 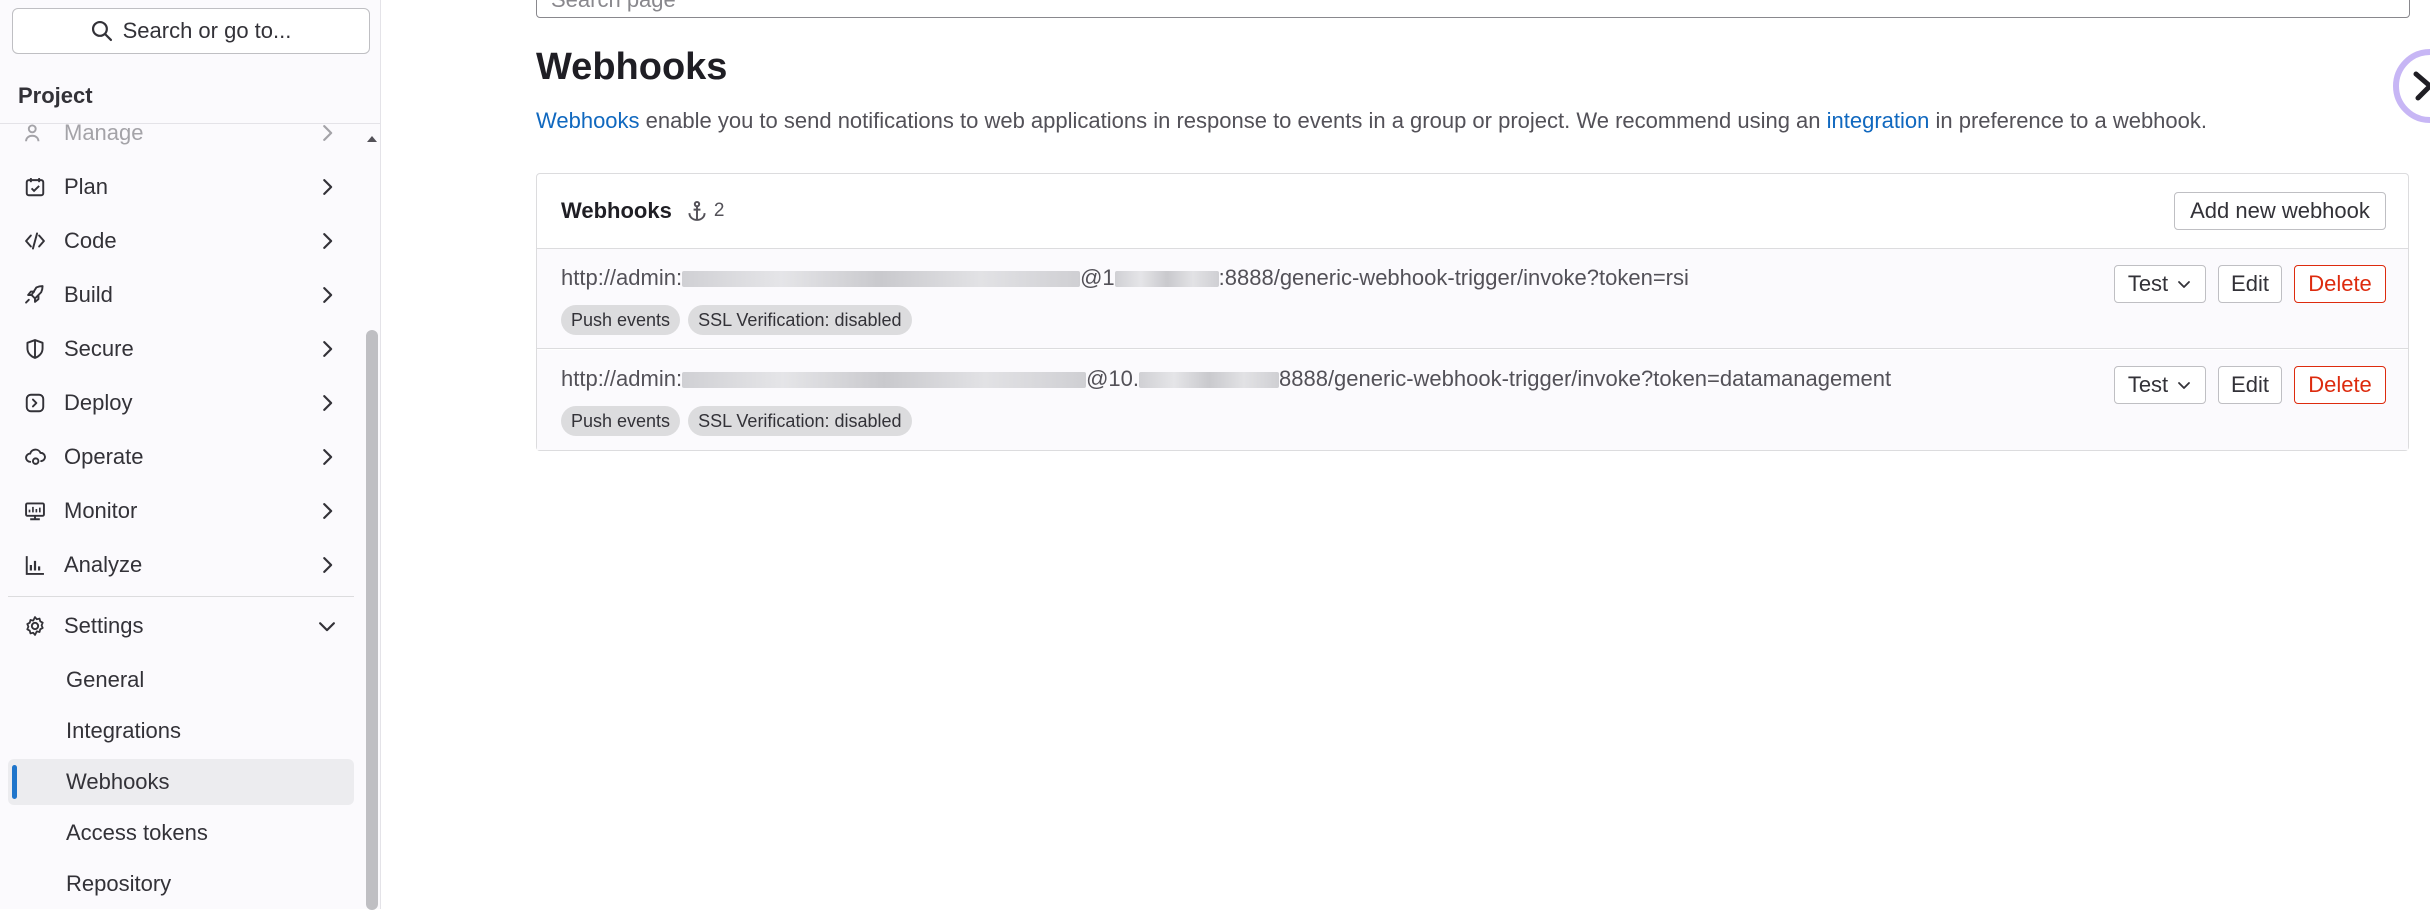 I want to click on nav-item-label: Build, so click(x=88, y=294).